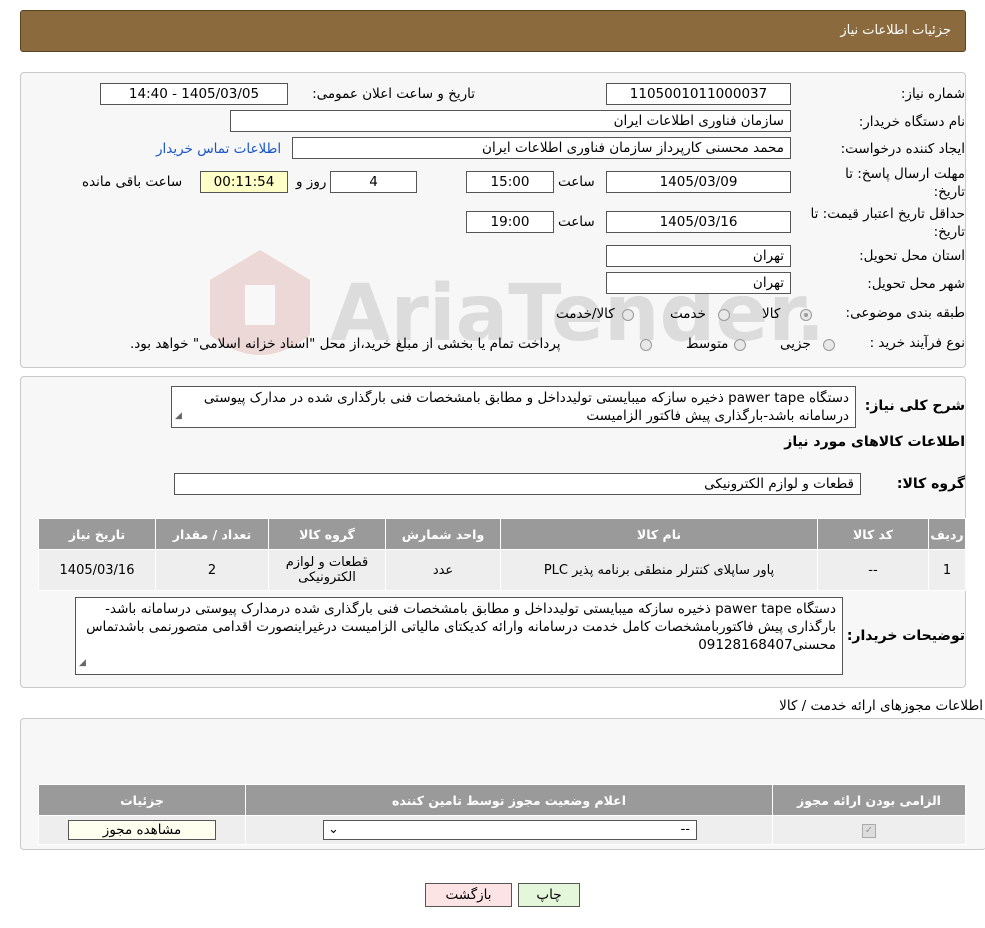  Describe the element at coordinates (873, 534) in the screenshot. I see `col-code: کد کالا` at that location.